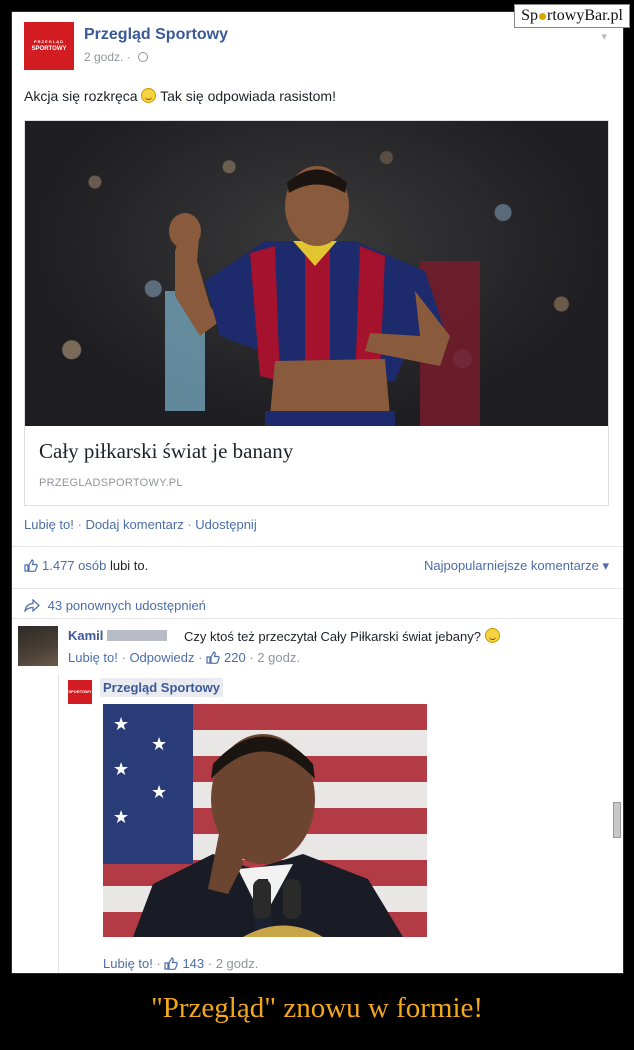 Image resolution: width=634 pixels, height=1050 pixels. Describe the element at coordinates (585, 15) in the screenshot. I see `watermark-text-right: rtowyBar.pl` at that location.